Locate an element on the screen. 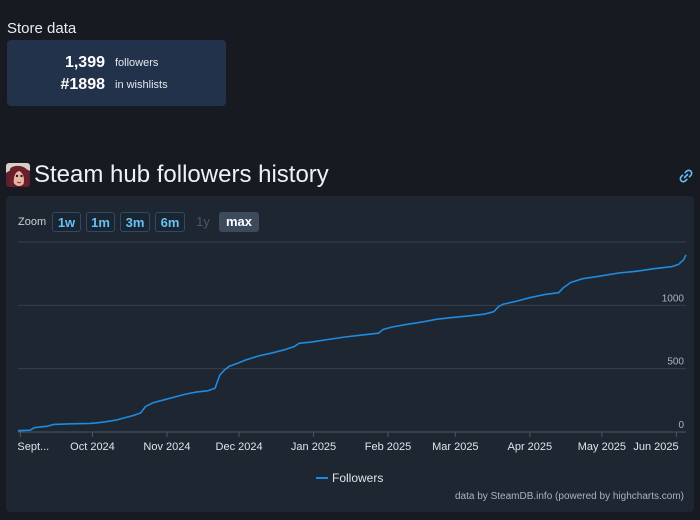  store-data-title: Store data is located at coordinates (42, 28).